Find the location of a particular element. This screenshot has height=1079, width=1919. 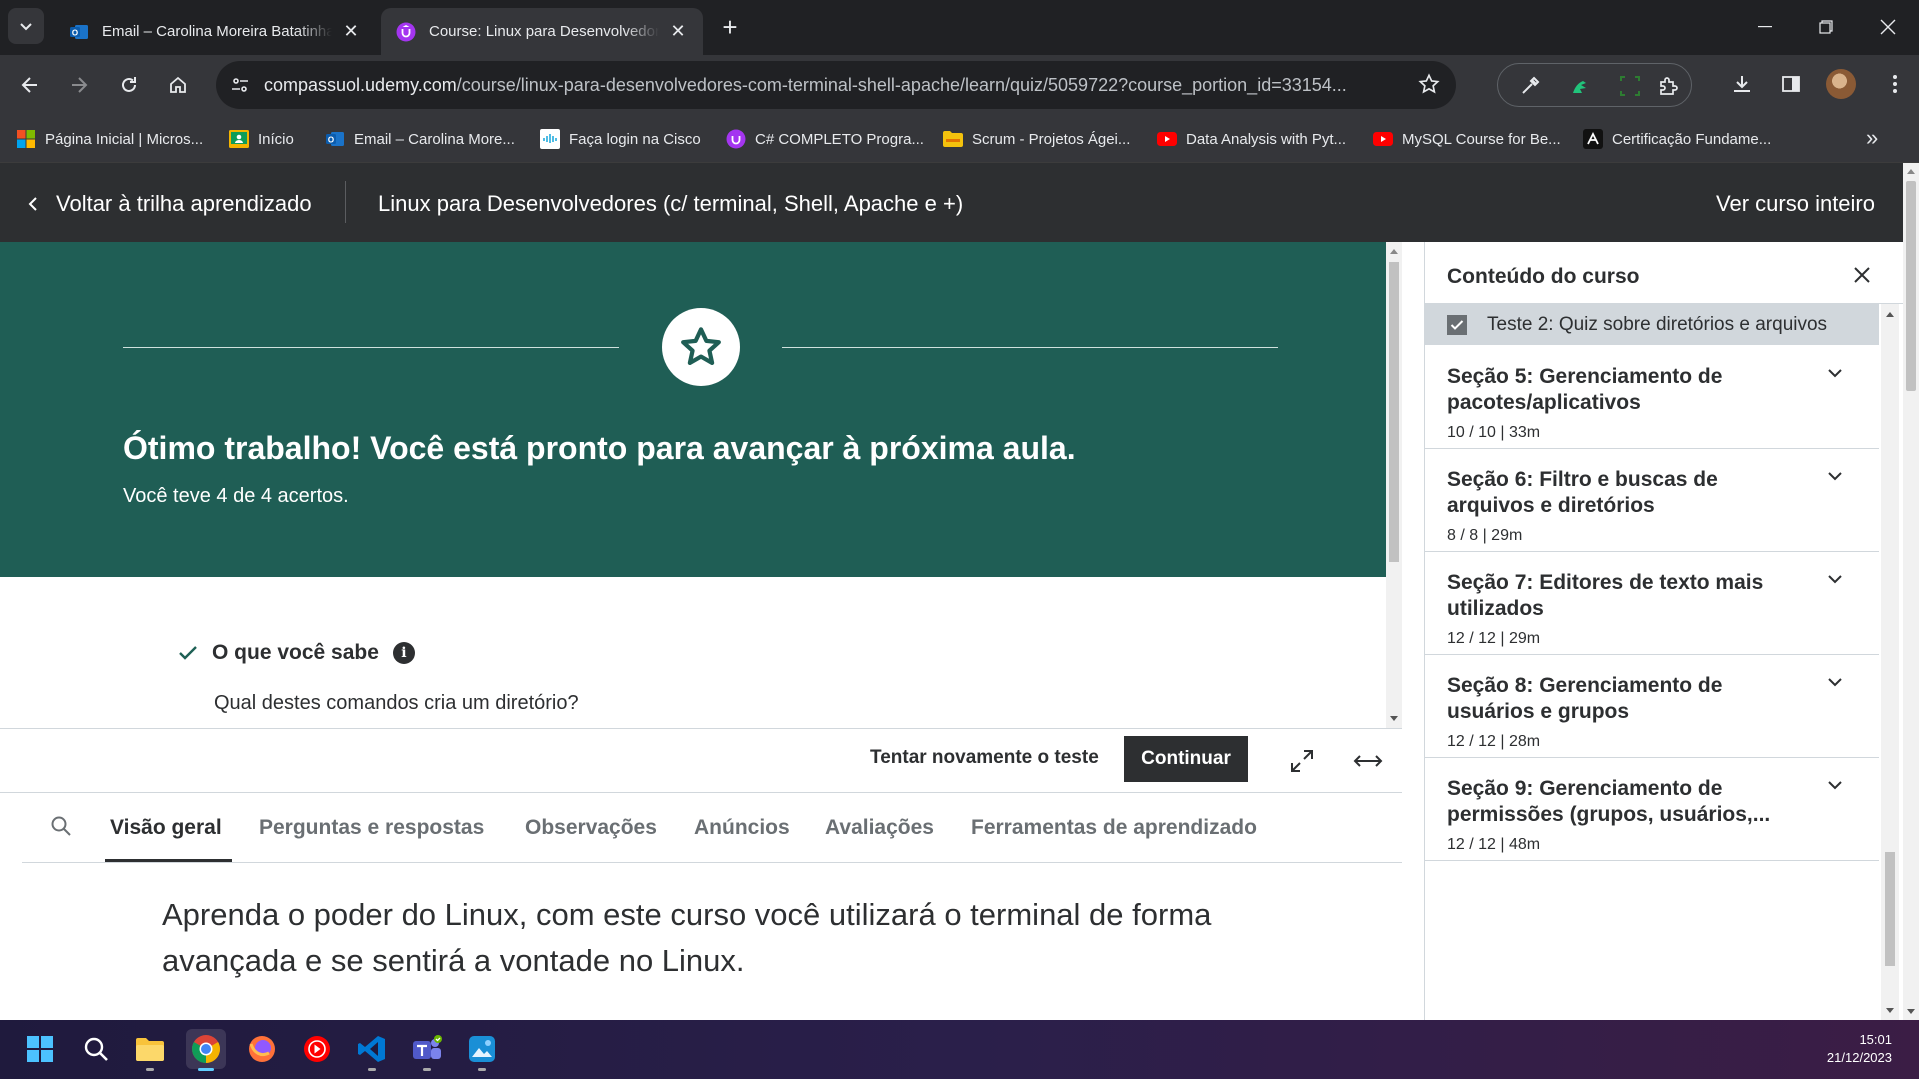

classroom-icon is located at coordinates (239, 139).